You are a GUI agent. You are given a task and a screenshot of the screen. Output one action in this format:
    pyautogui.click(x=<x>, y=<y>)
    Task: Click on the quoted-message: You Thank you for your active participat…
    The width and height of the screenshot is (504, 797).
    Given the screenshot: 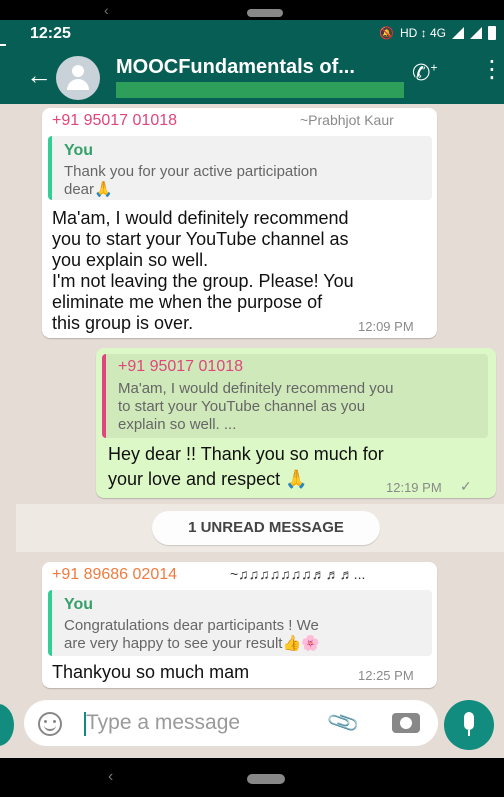 What is the action you would take?
    pyautogui.click(x=240, y=168)
    